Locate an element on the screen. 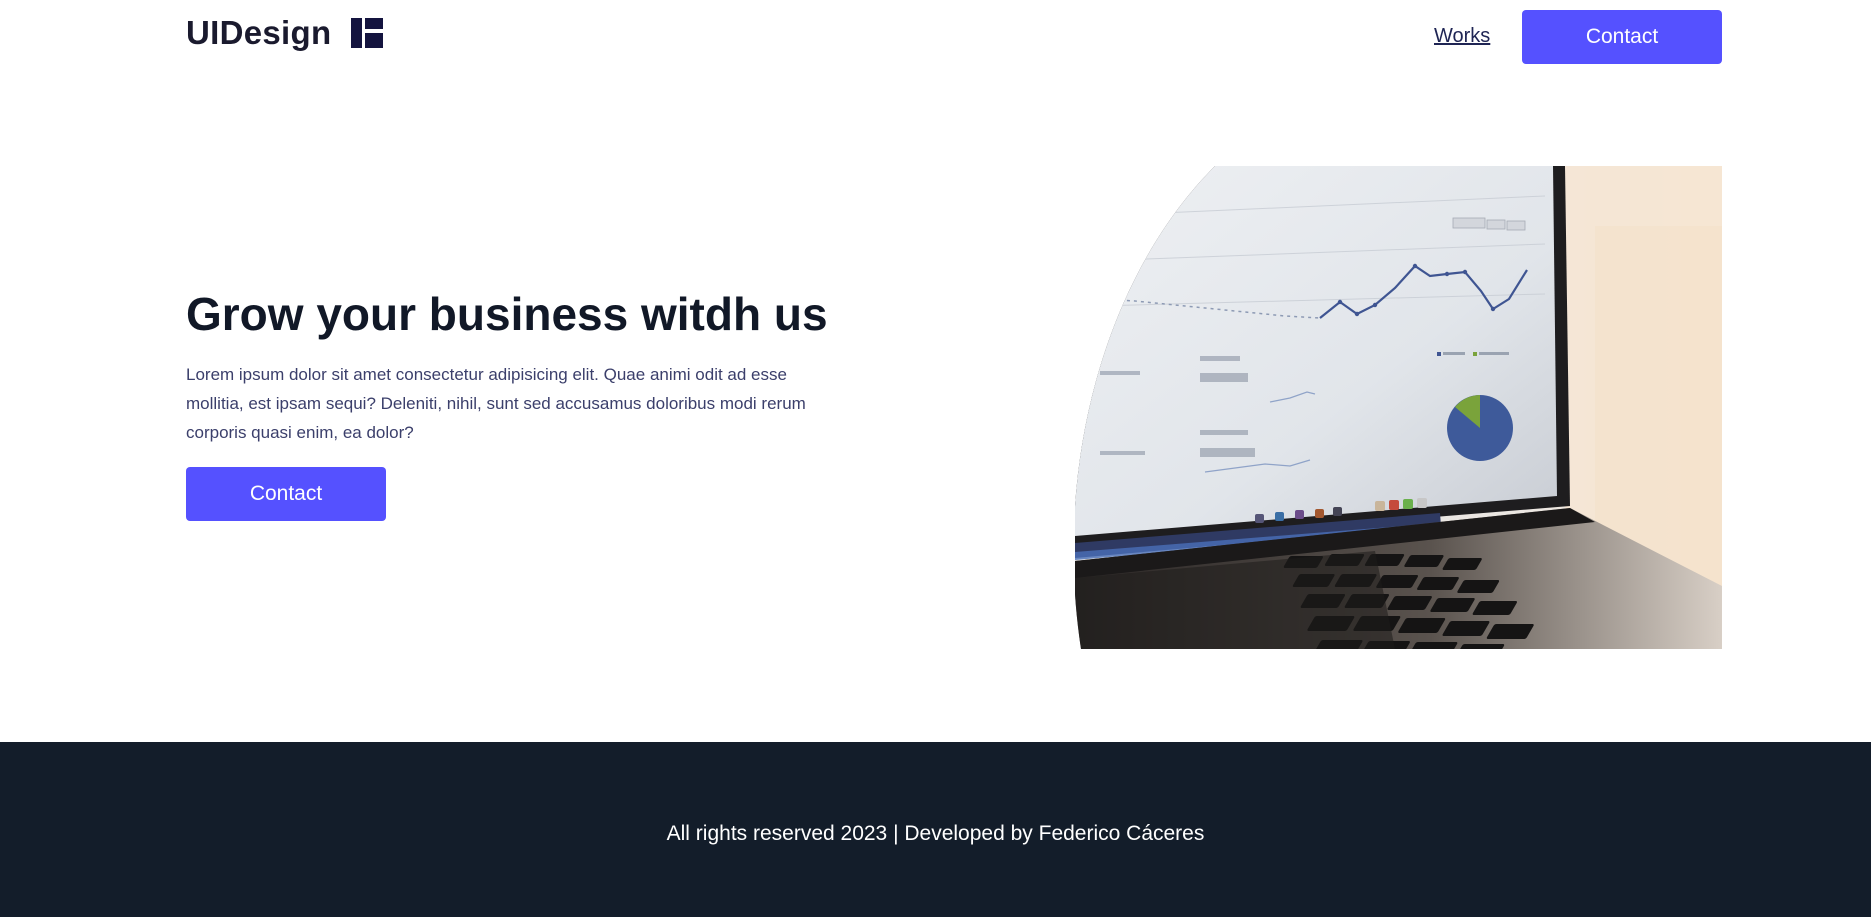 Image resolution: width=1871 pixels, height=917 pixels. logo: UIDesign is located at coordinates (285, 33).